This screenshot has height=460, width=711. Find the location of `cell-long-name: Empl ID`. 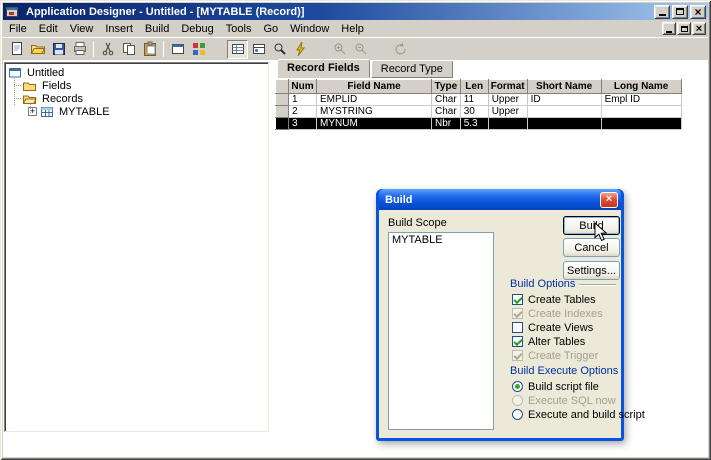

cell-long-name: Empl ID is located at coordinates (641, 99).